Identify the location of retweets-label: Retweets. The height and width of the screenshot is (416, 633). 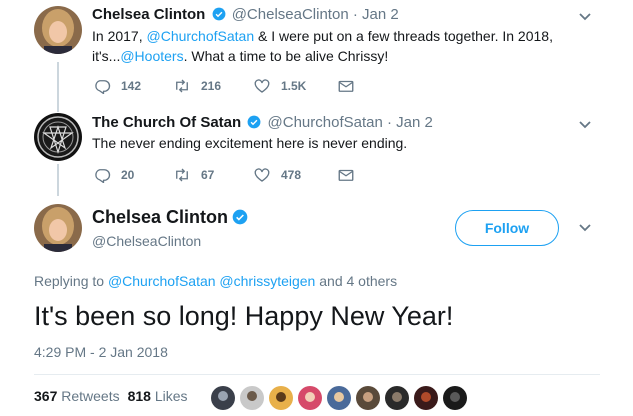
(90, 396).